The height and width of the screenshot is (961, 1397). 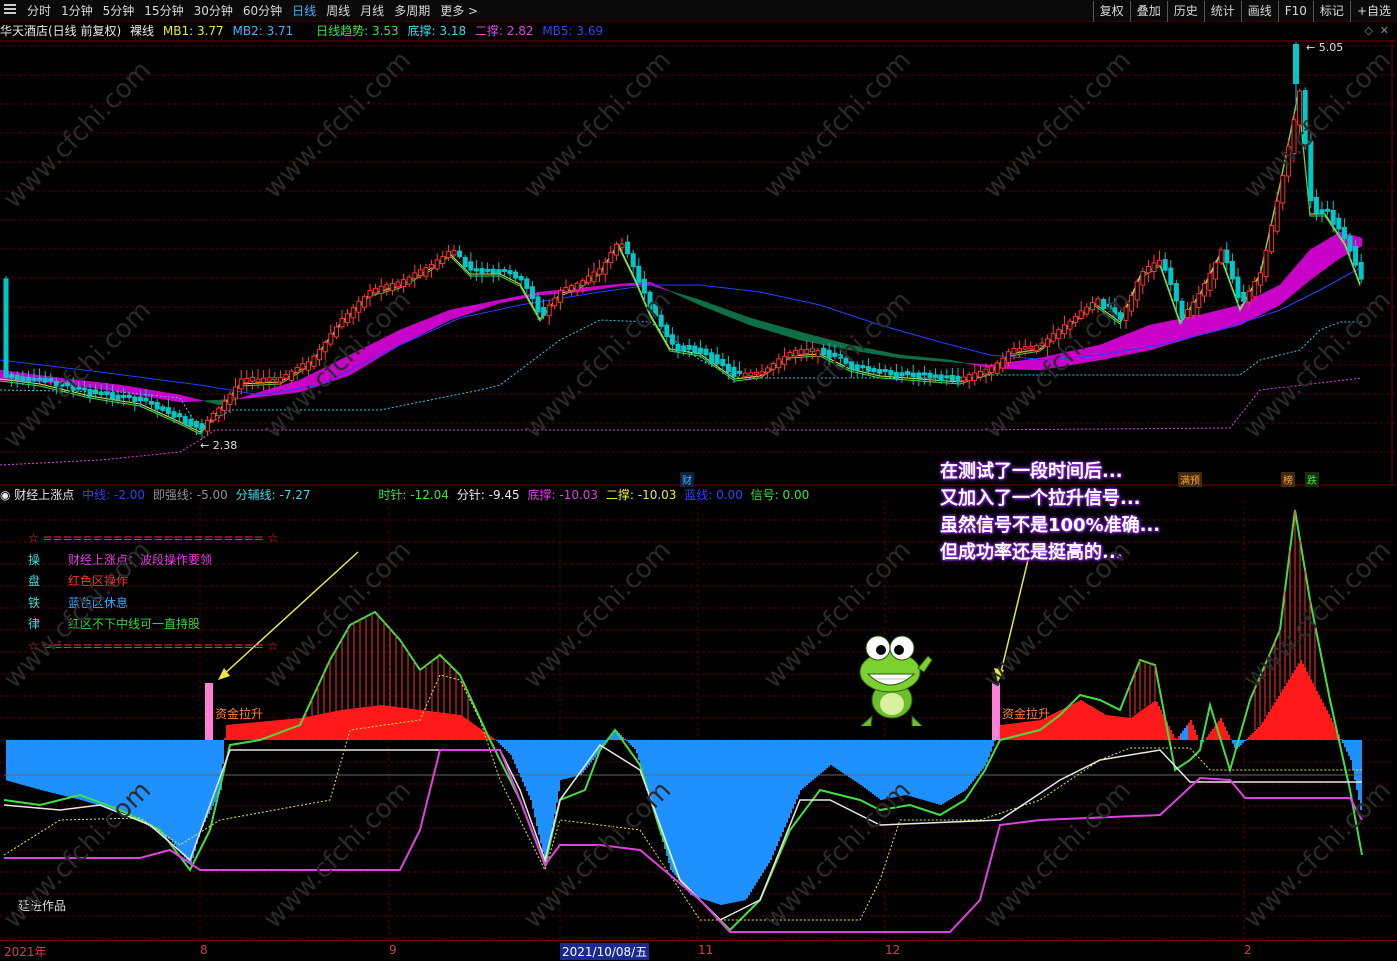 What do you see at coordinates (687, 479) in the screenshot?
I see `tag-cai: 财` at bounding box center [687, 479].